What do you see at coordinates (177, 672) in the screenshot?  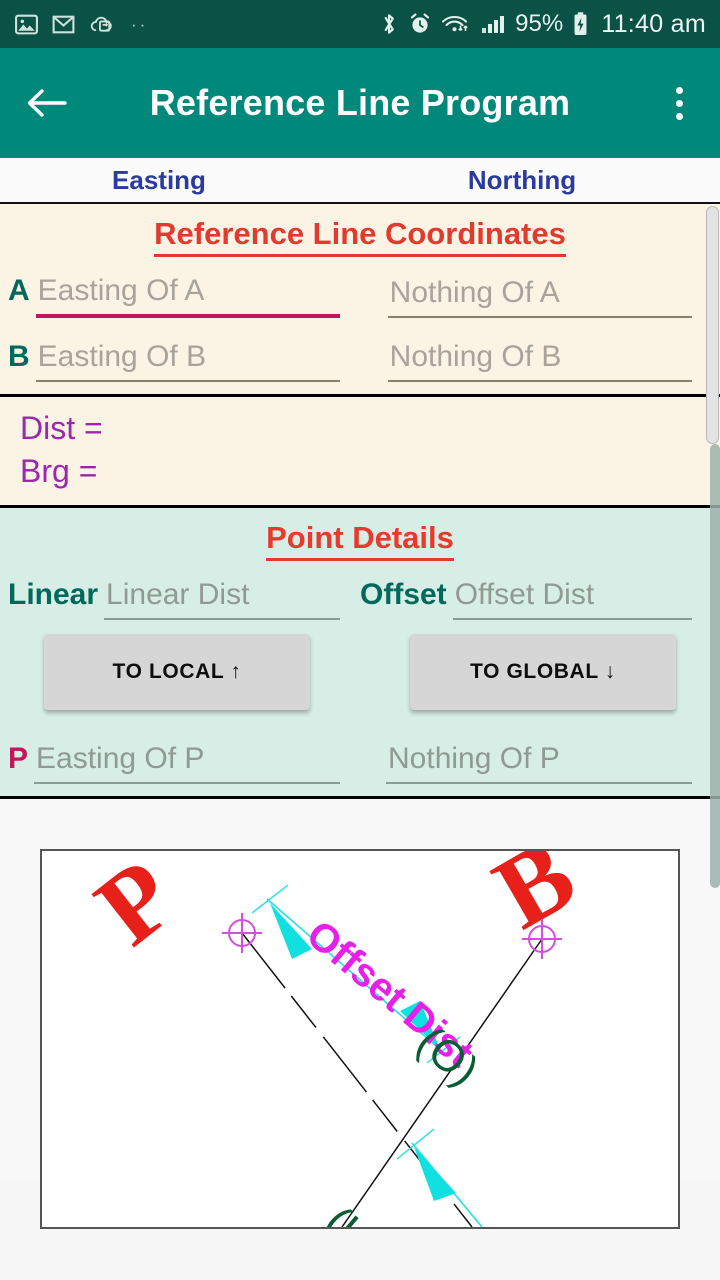 I see `to-local-button: TO LOCAL ↑` at bounding box center [177, 672].